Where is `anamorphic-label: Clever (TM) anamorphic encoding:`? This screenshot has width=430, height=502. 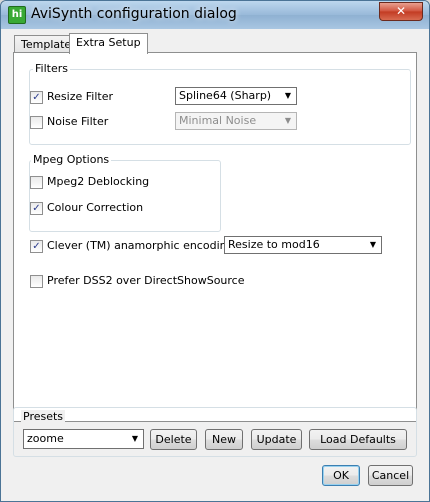
anamorphic-label: Clever (TM) anamorphic encoding: is located at coordinates (142, 245).